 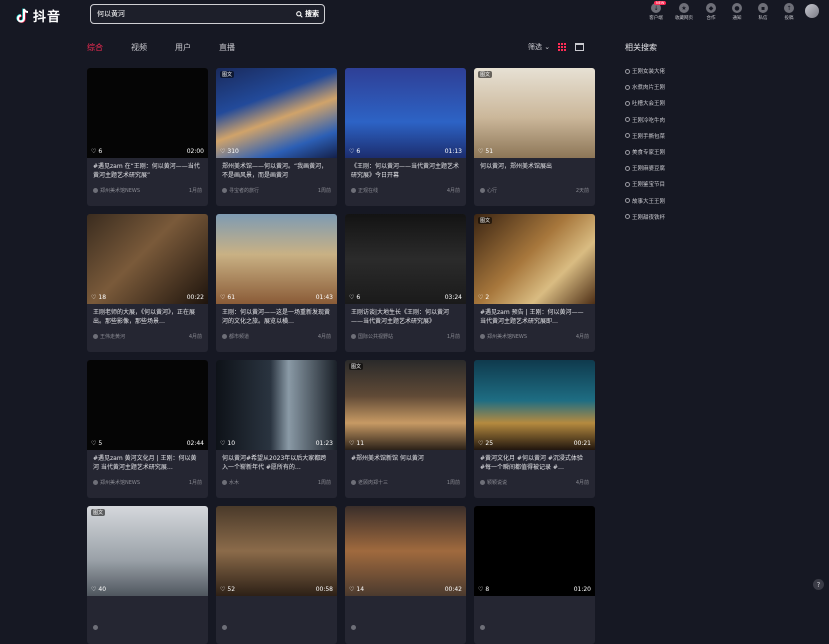 What do you see at coordinates (193, 14) in the screenshot?
I see `search-input` at bounding box center [193, 14].